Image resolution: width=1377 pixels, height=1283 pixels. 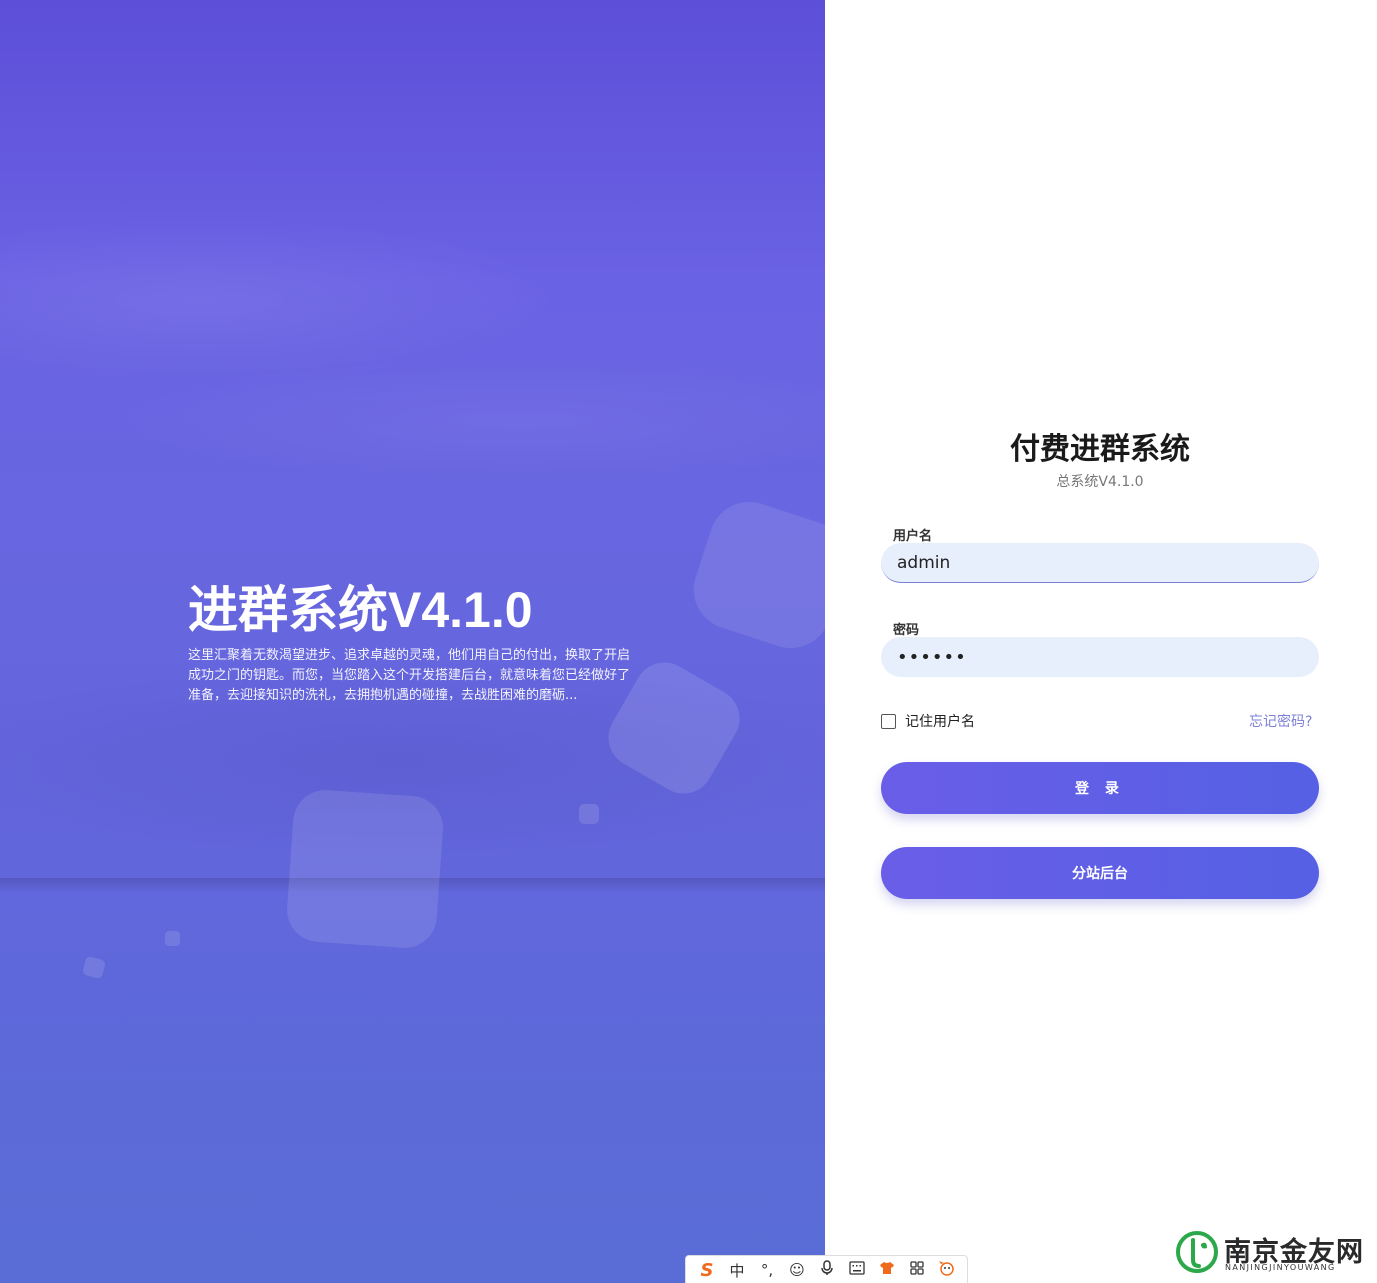 I want to click on login-button: 登 录, so click(x=1100, y=788).